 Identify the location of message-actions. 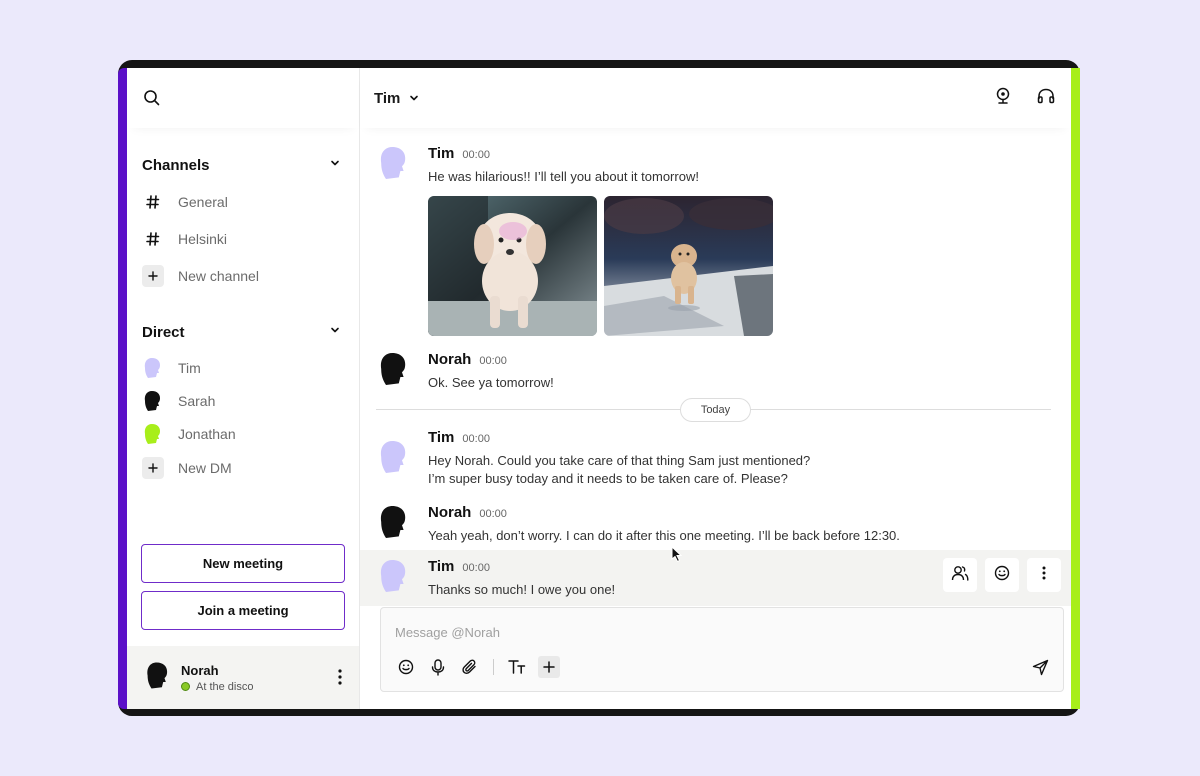
(1002, 575).